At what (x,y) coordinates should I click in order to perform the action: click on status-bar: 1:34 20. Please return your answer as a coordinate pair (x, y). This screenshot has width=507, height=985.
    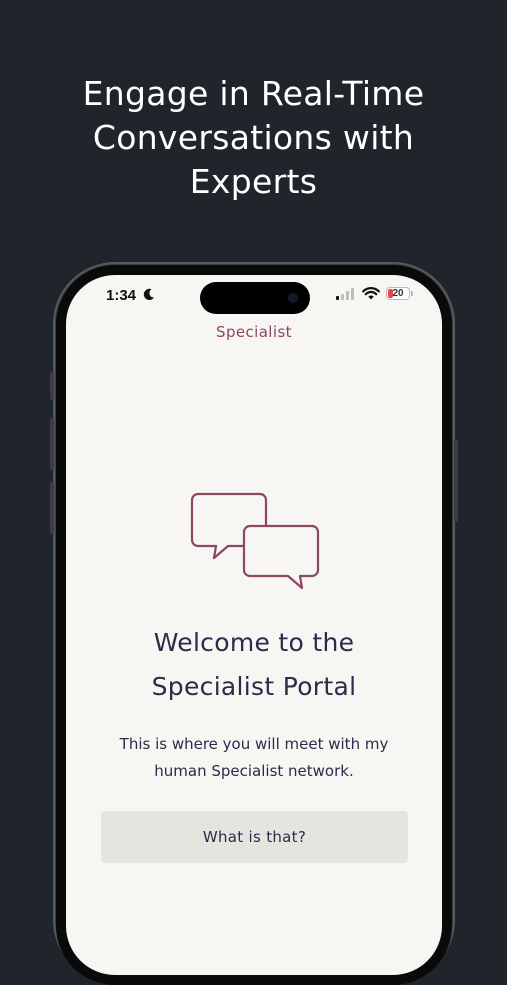
    Looking at the image, I should click on (254, 297).